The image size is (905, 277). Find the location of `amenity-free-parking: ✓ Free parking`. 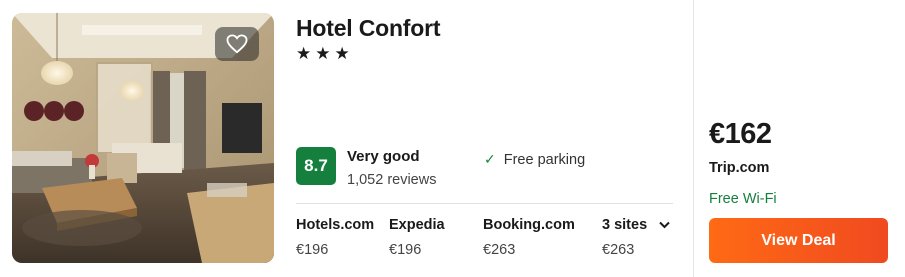

amenity-free-parking: ✓ Free parking is located at coordinates (534, 159).